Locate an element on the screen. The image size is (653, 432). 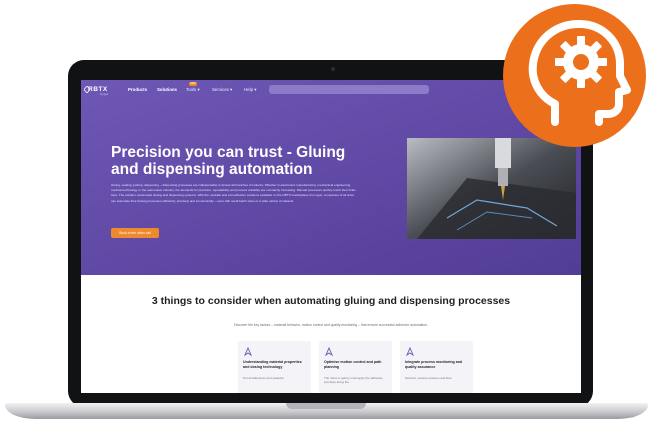
card-text: Not all adhesives and sealants is located at coordinates (263, 378).